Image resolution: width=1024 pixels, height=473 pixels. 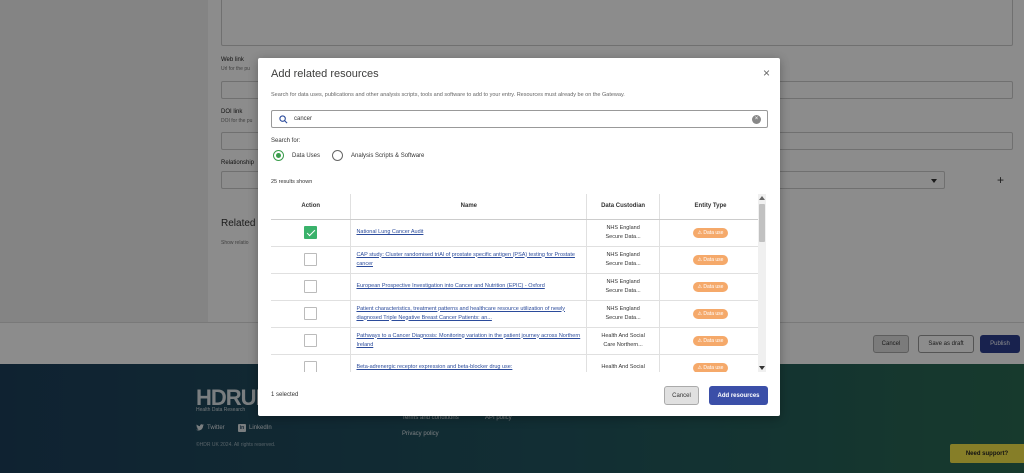 I want to click on modal-cancel-button: Cancel, so click(x=681, y=395).